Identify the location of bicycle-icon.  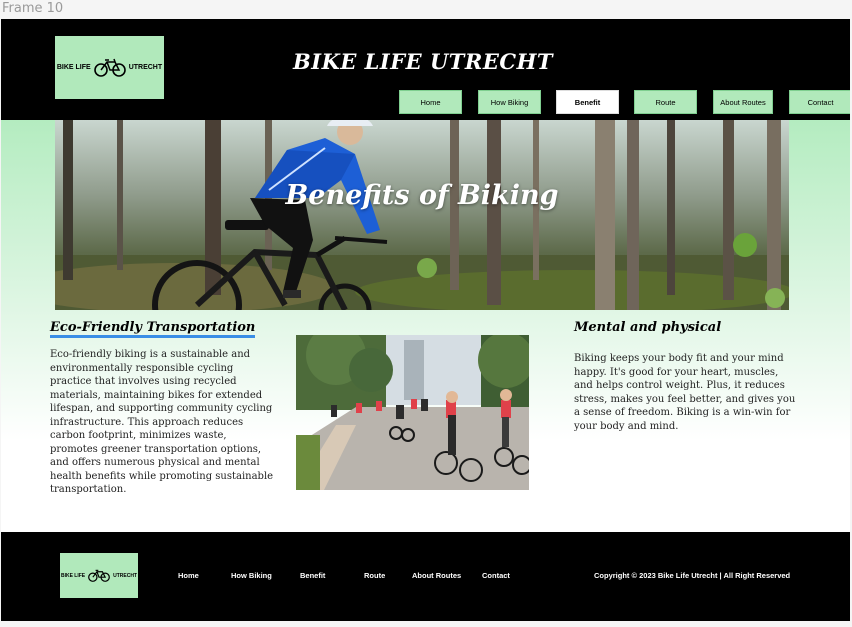
(109, 67).